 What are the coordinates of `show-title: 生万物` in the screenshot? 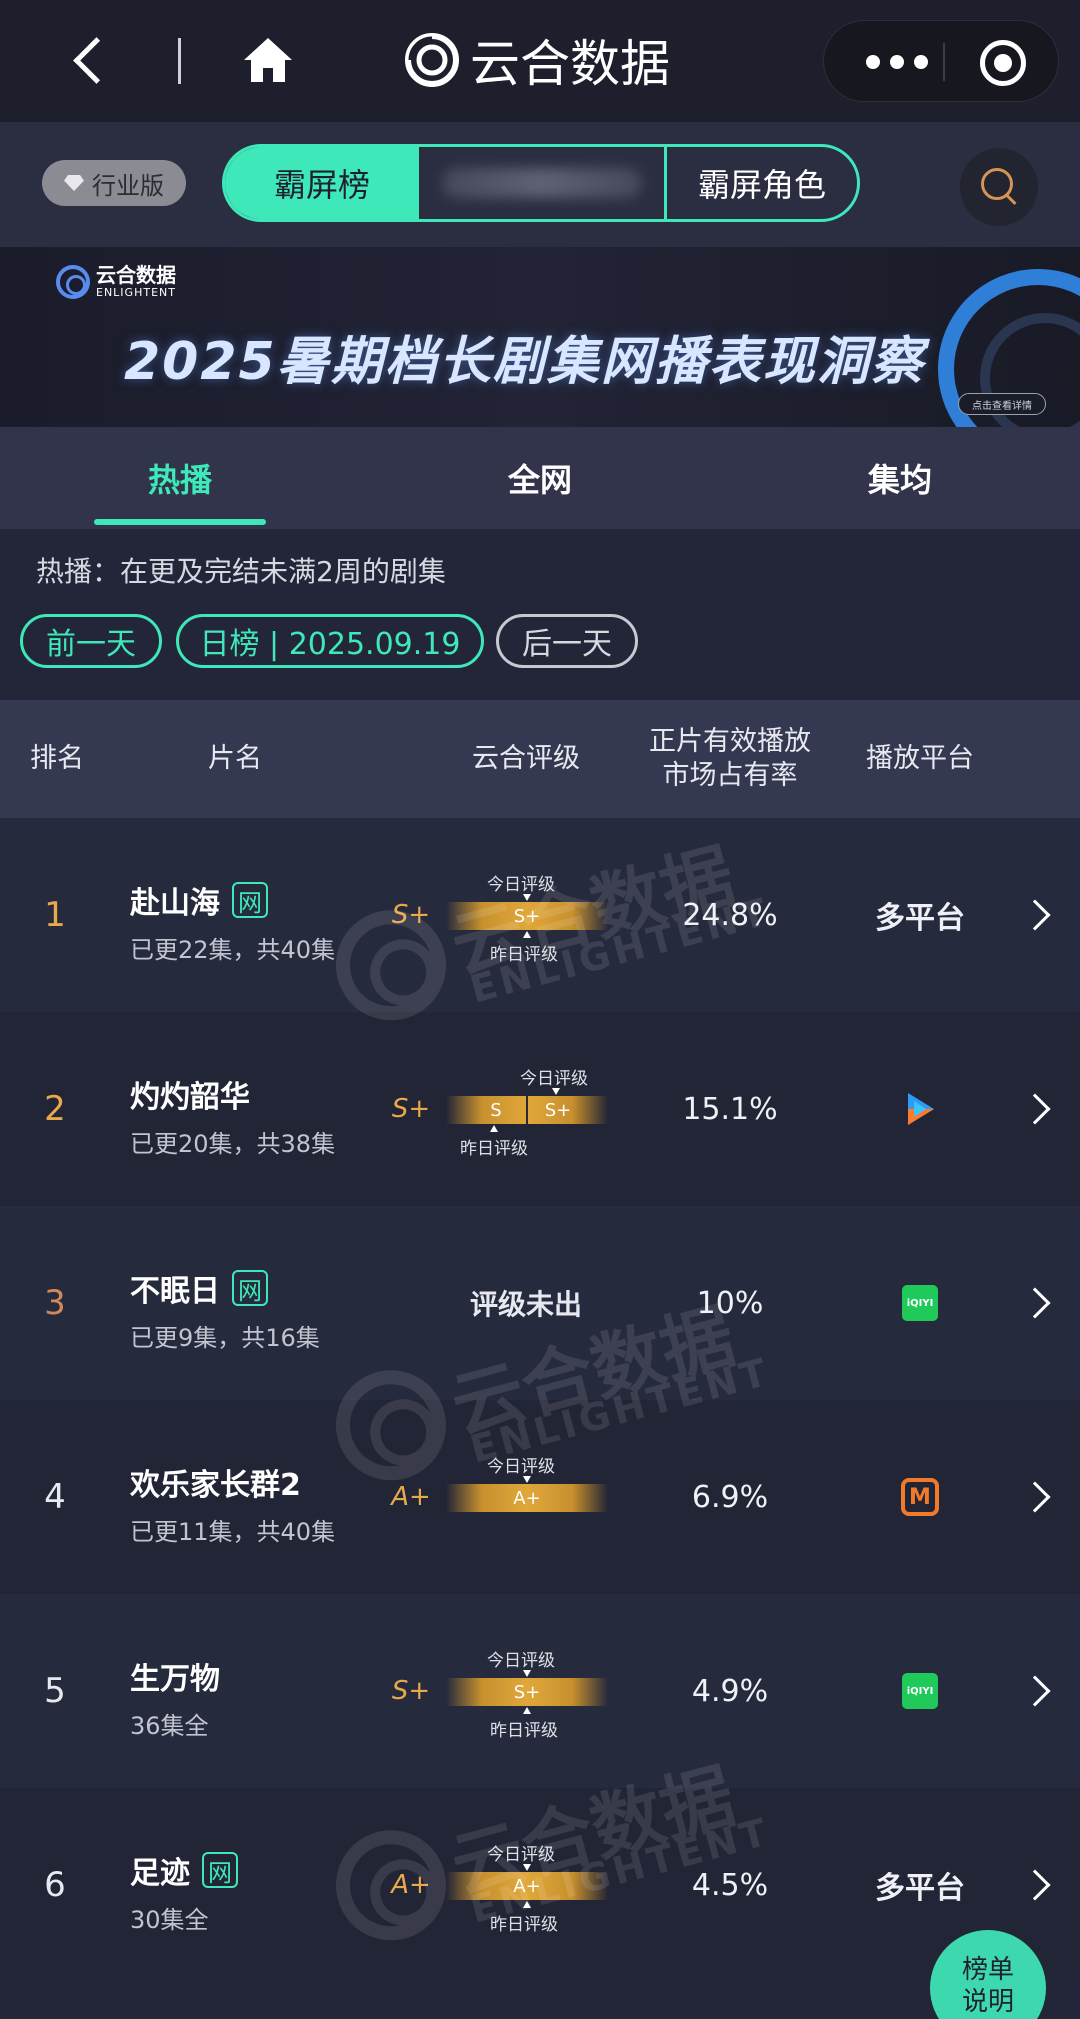 It's located at (175, 1676).